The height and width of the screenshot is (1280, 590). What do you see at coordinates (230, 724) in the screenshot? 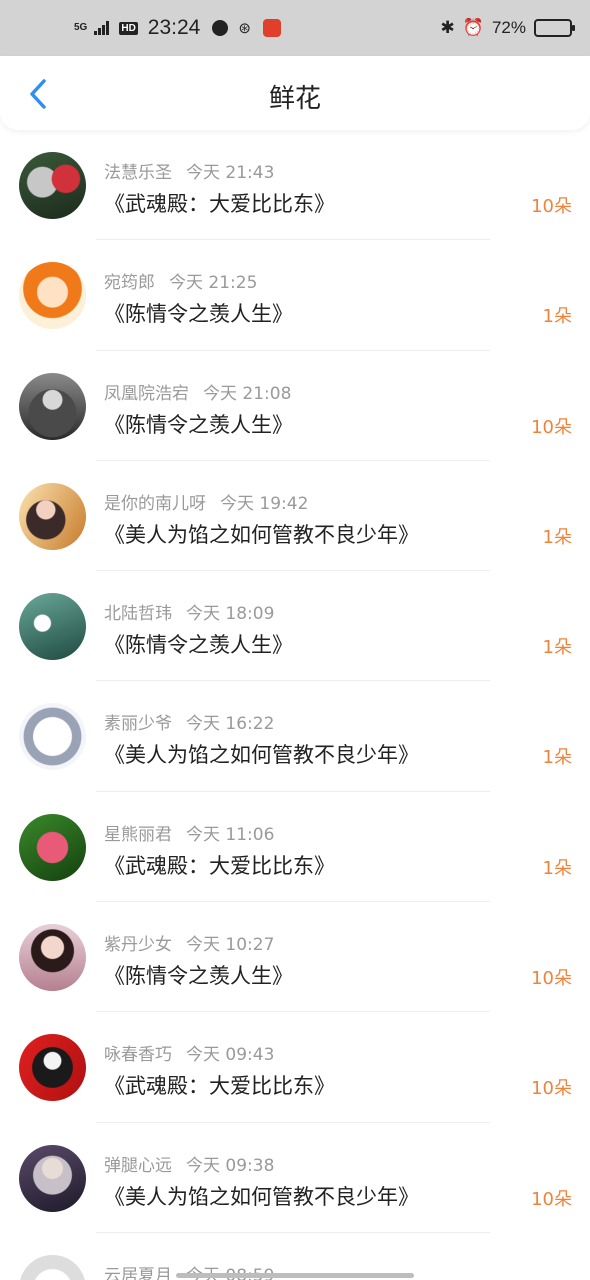
I see `timestamp: 今天 16:22` at bounding box center [230, 724].